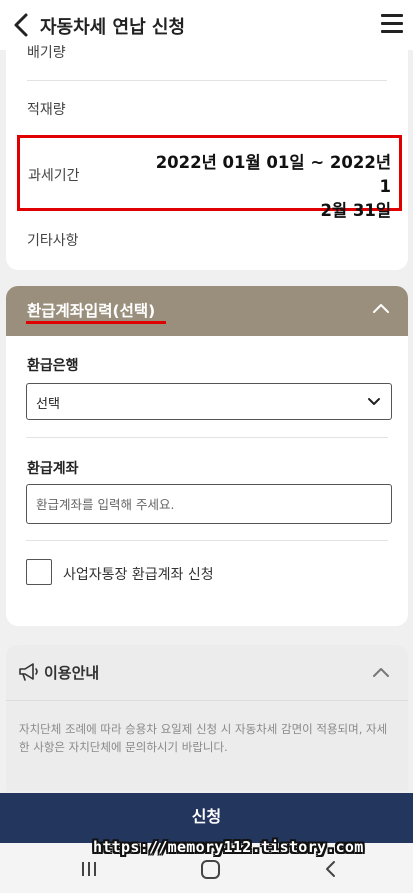  What do you see at coordinates (39, 572) in the screenshot?
I see `business-account-checkbox` at bounding box center [39, 572].